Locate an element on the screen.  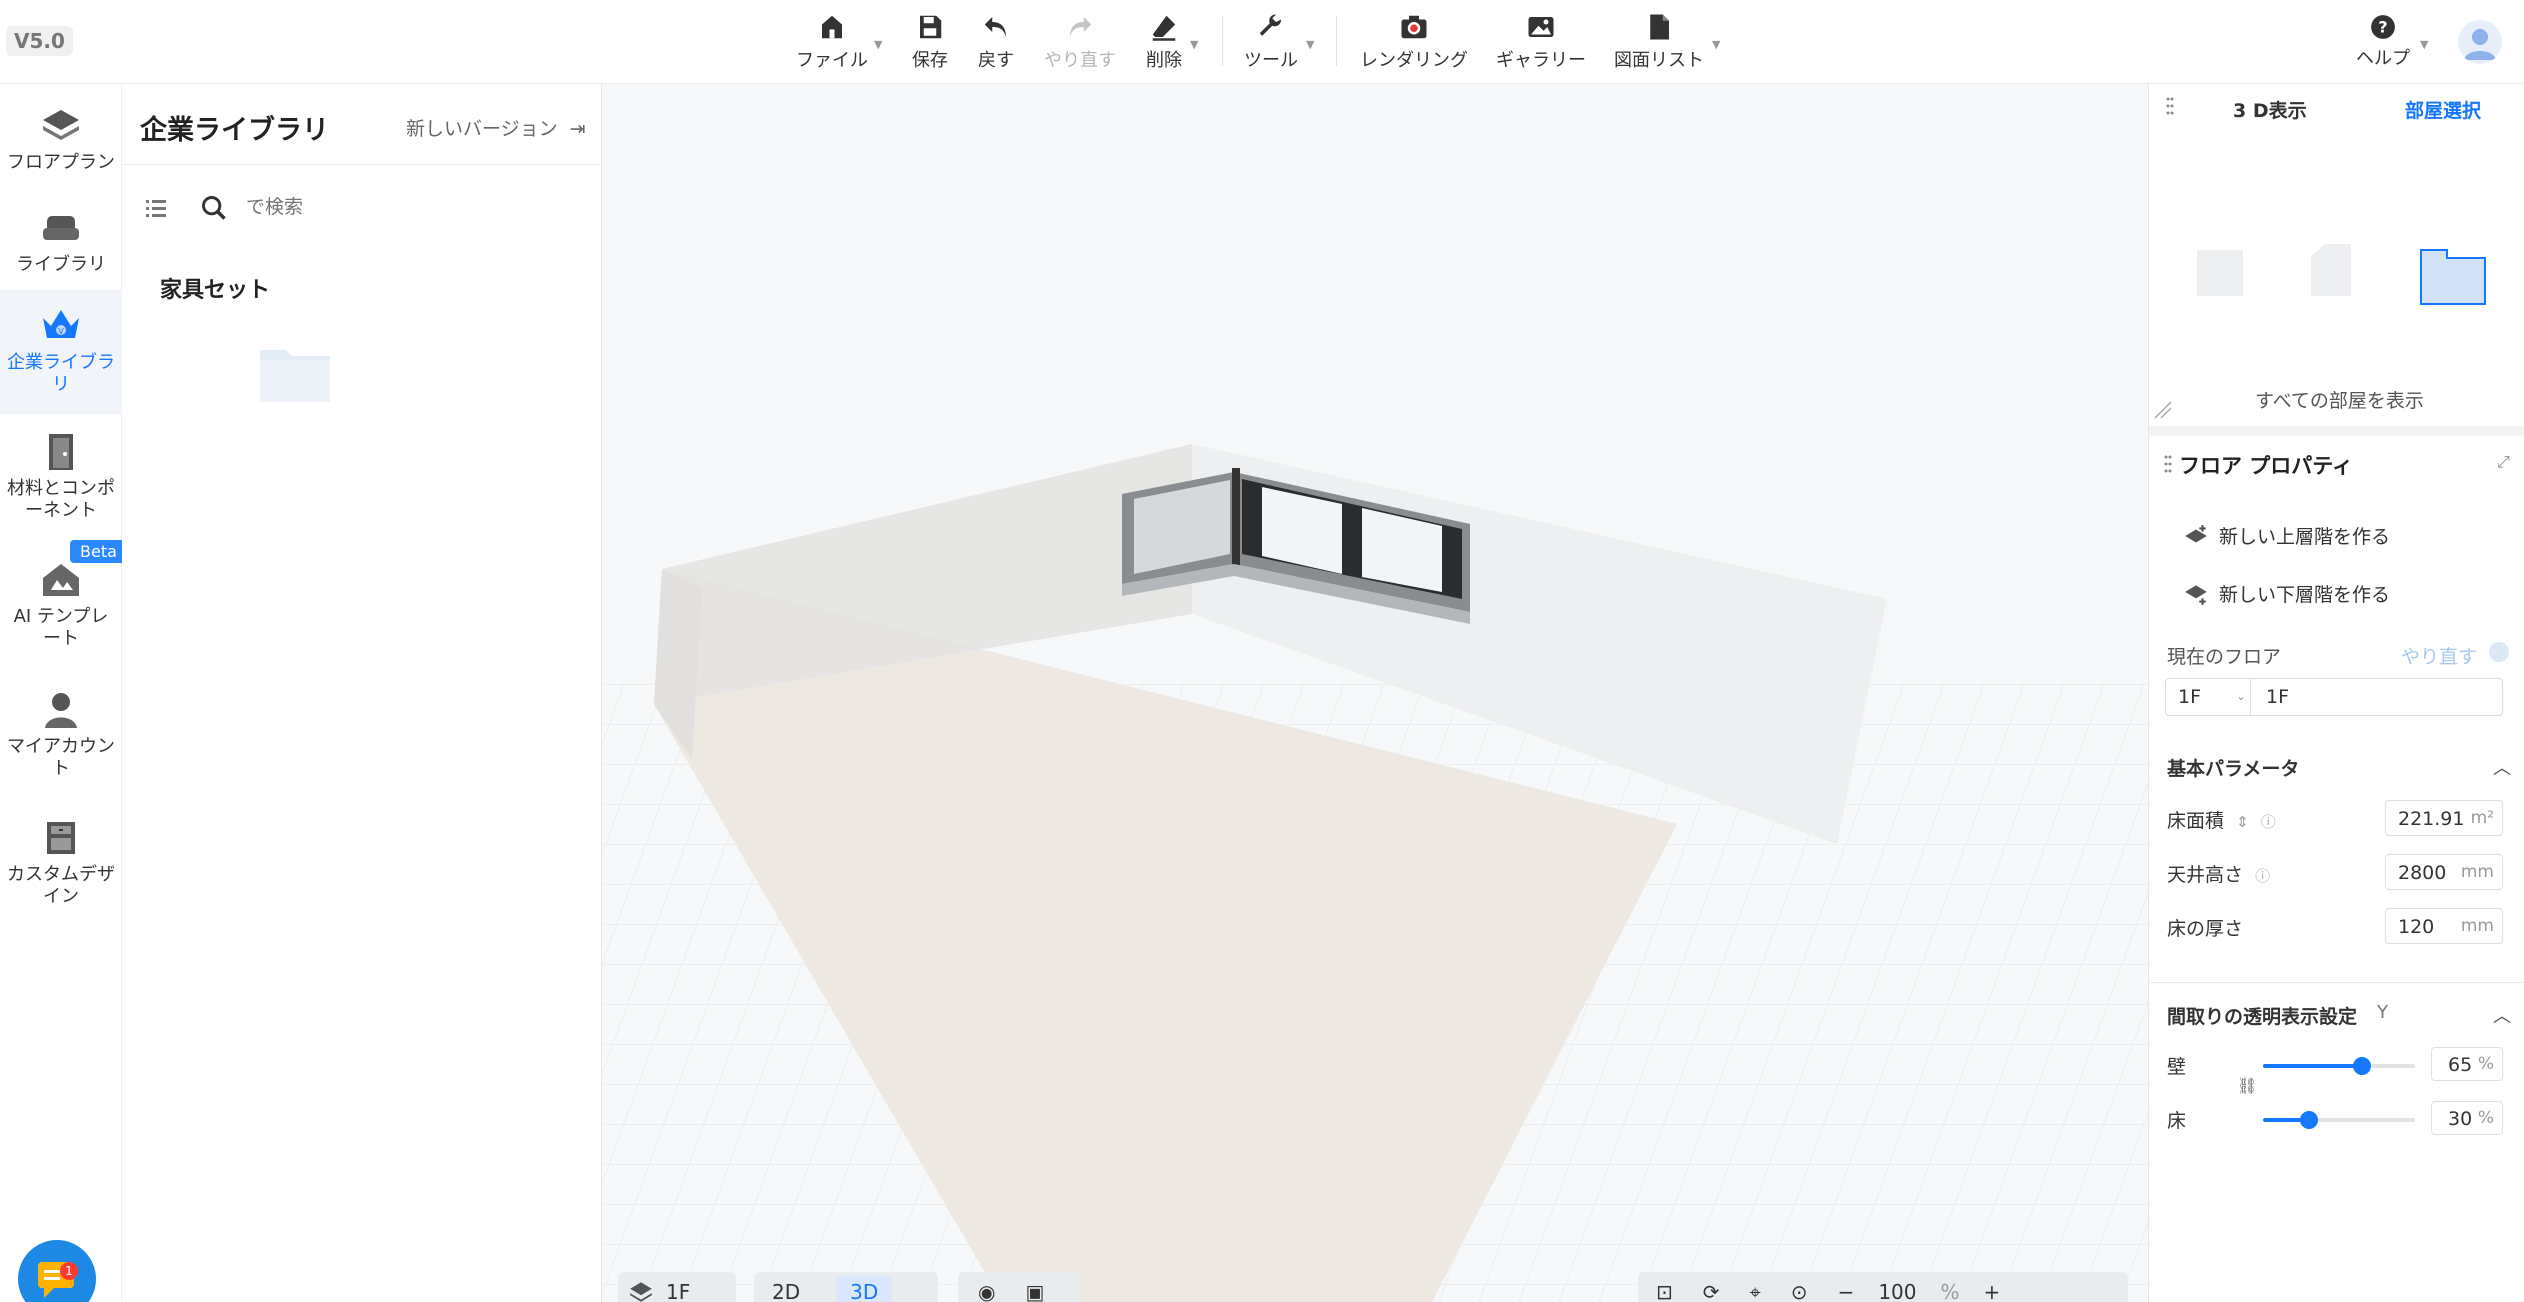
nav-library: ライブラリ is located at coordinates (61, 241).